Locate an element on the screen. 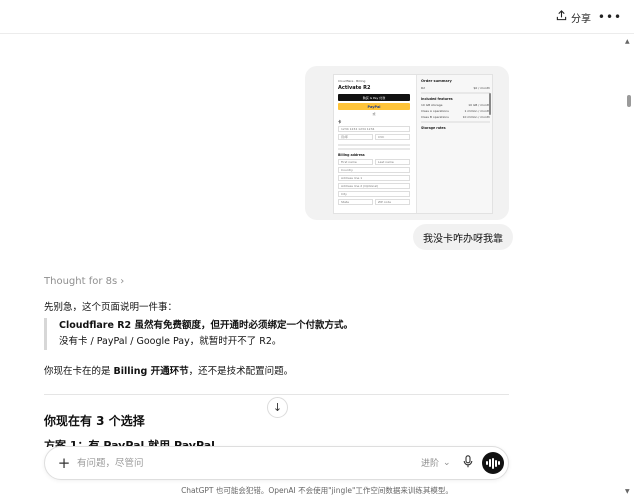 The width and height of the screenshot is (634, 499). assistant-paragraph: 你现在卡在的是 Billing 开通环节，还不是技术配置问题。 is located at coordinates (168, 370).